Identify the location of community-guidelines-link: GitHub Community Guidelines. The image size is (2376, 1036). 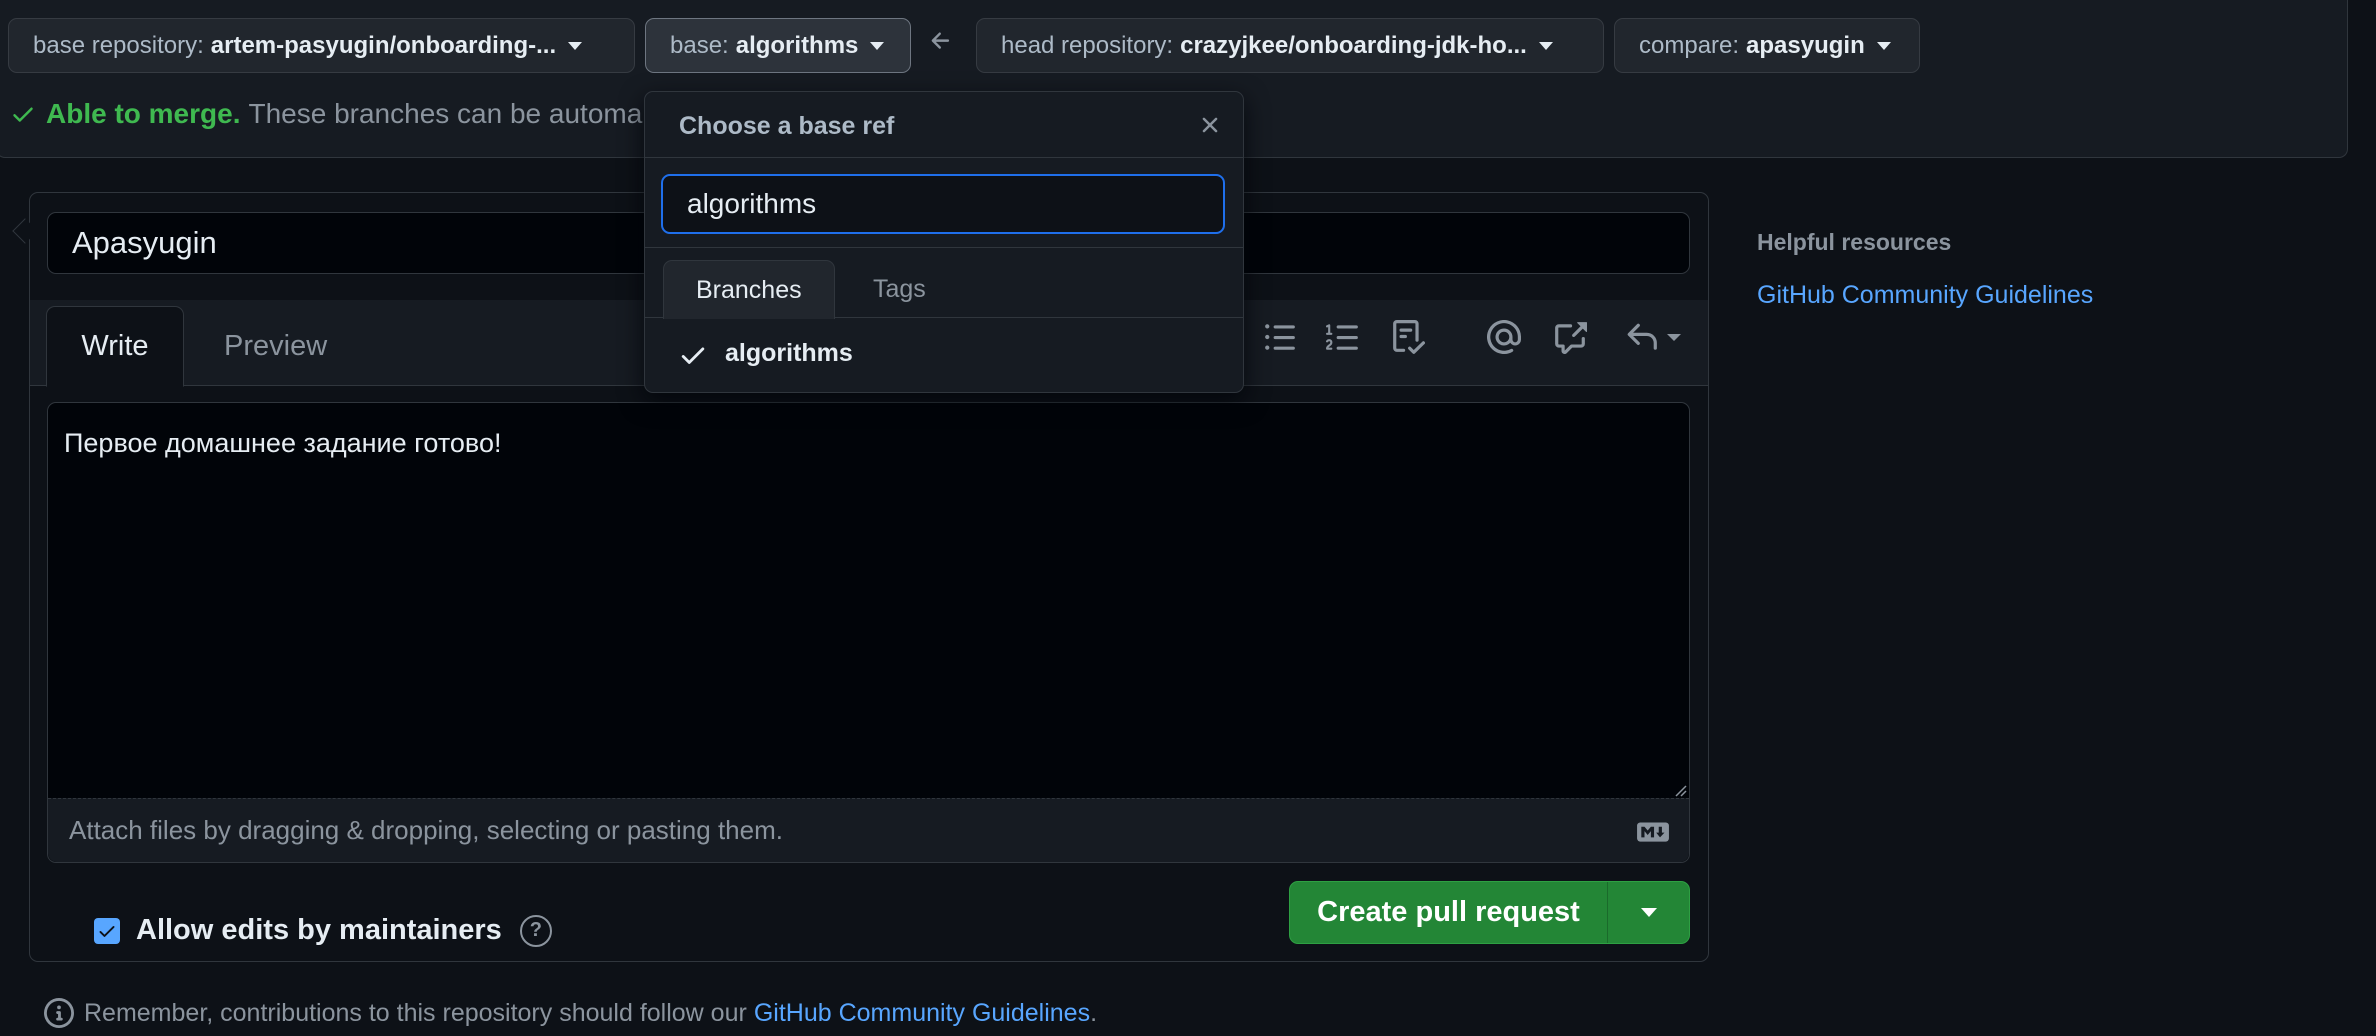
(922, 1013).